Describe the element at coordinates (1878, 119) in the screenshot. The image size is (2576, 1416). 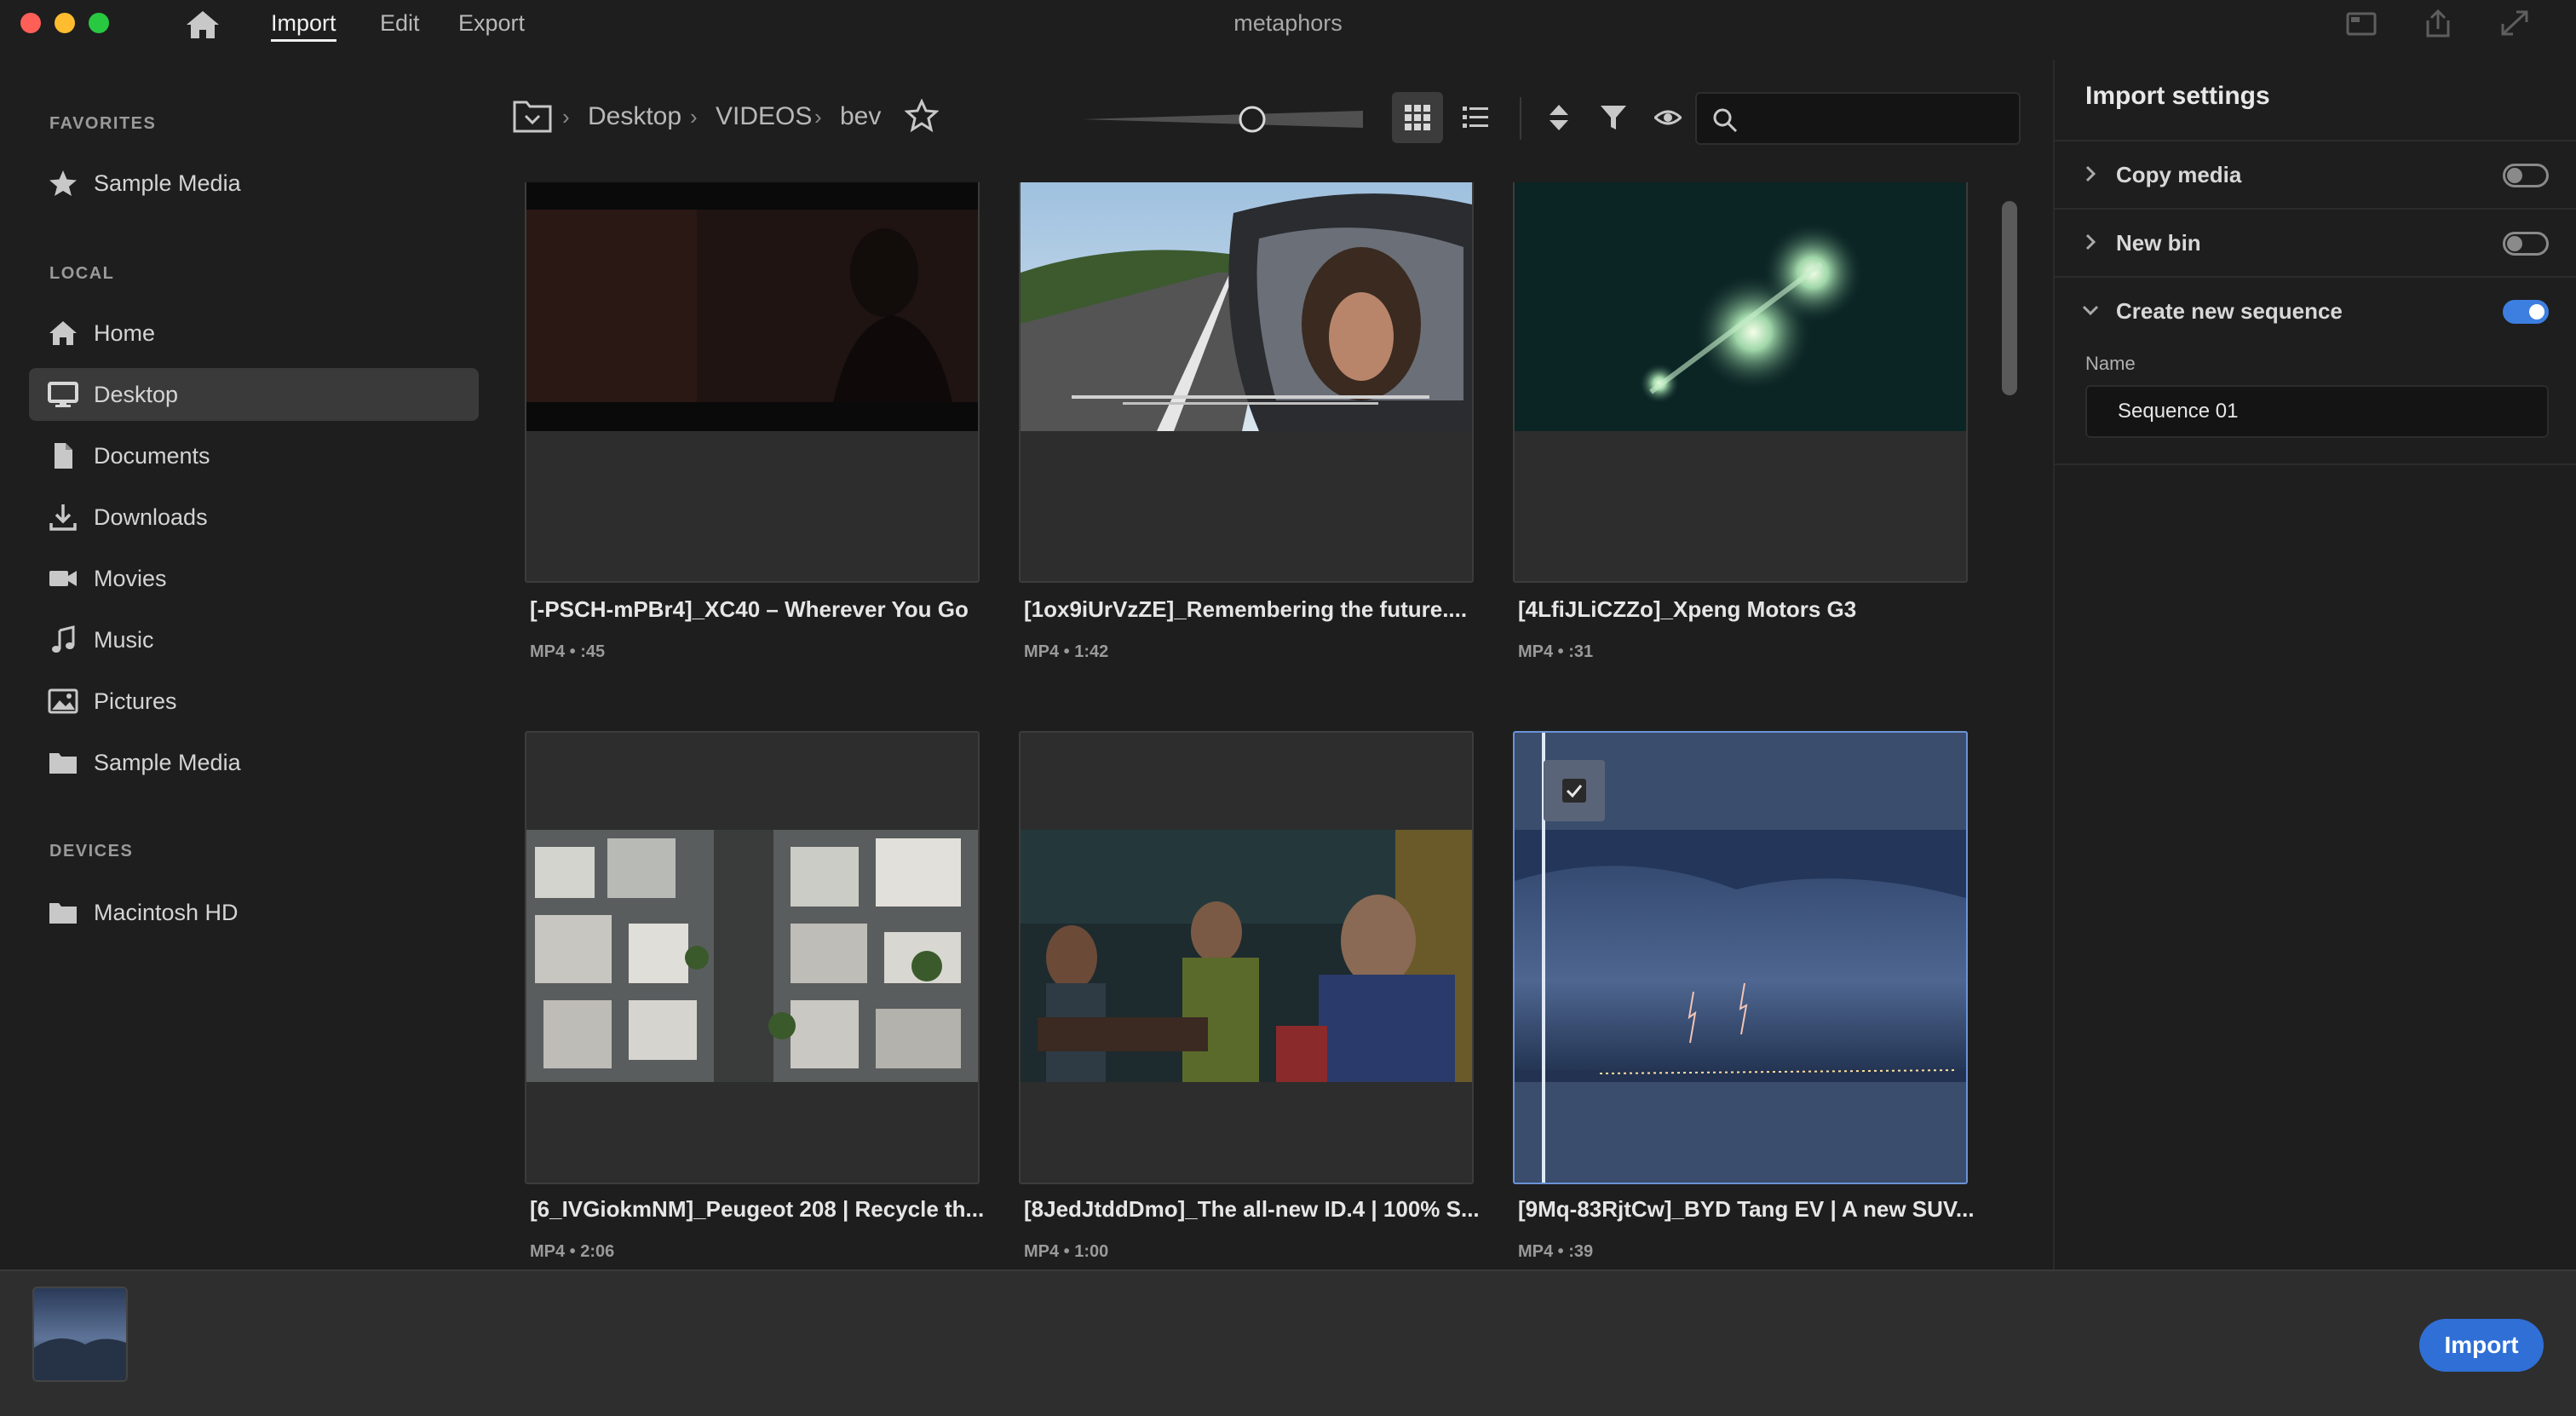
I see `search-input` at that location.